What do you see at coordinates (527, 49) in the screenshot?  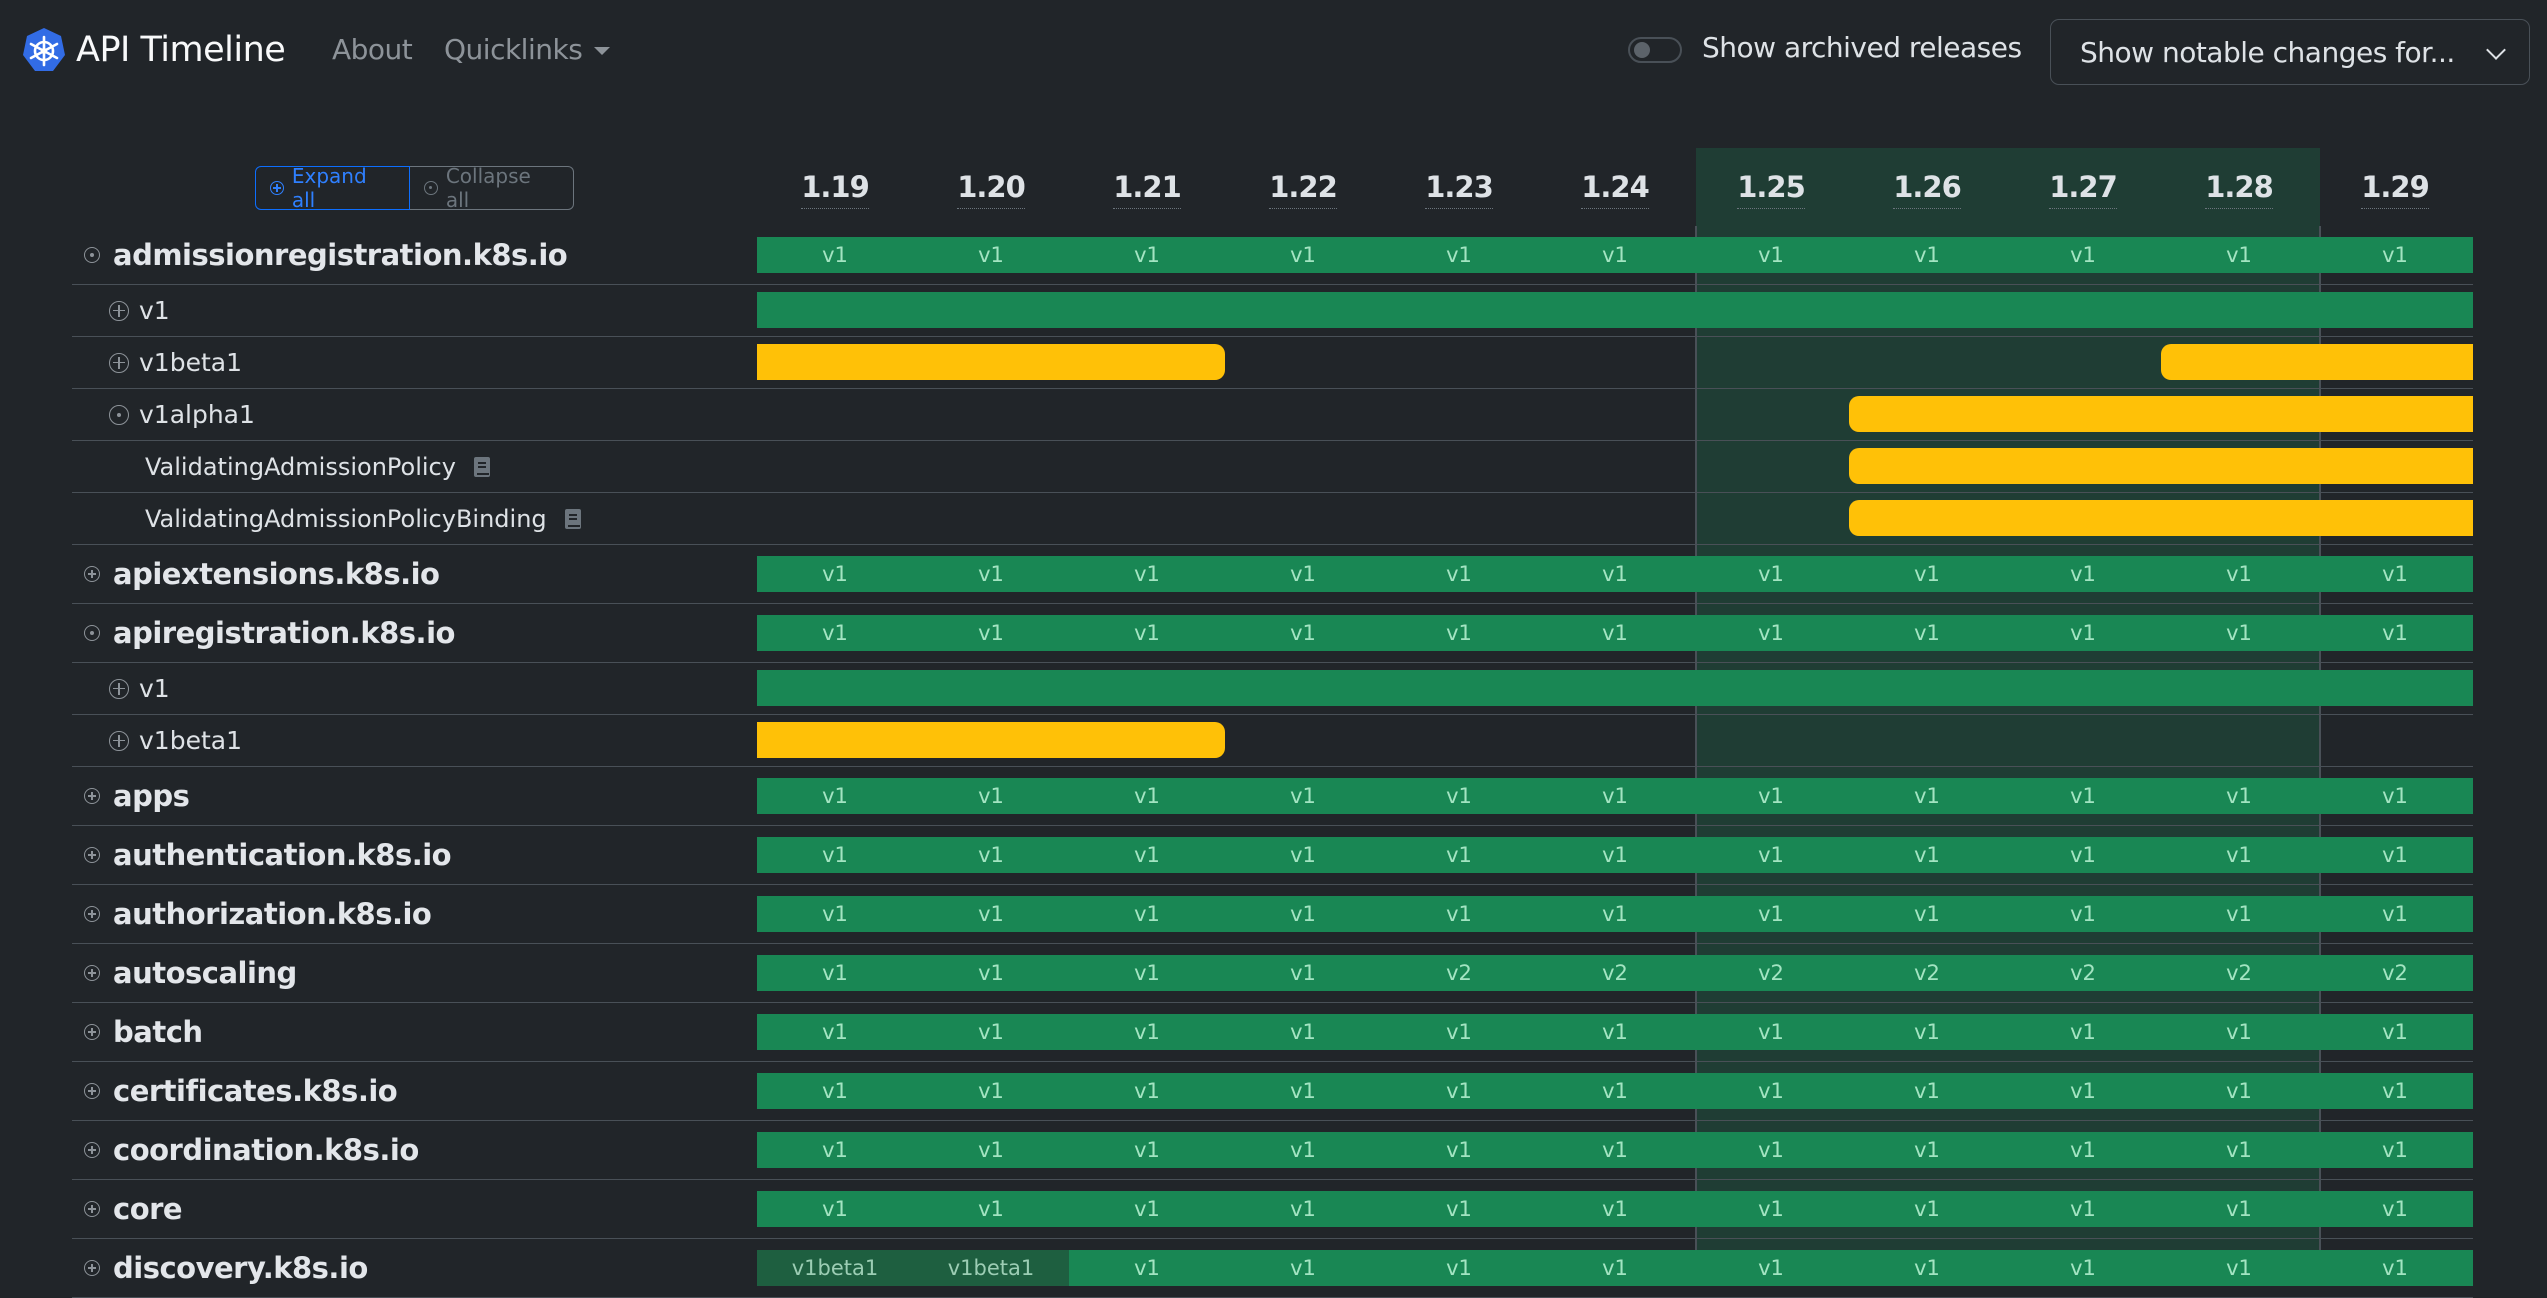 I see `nav-quicklinks-dropdown: Quicklinks` at bounding box center [527, 49].